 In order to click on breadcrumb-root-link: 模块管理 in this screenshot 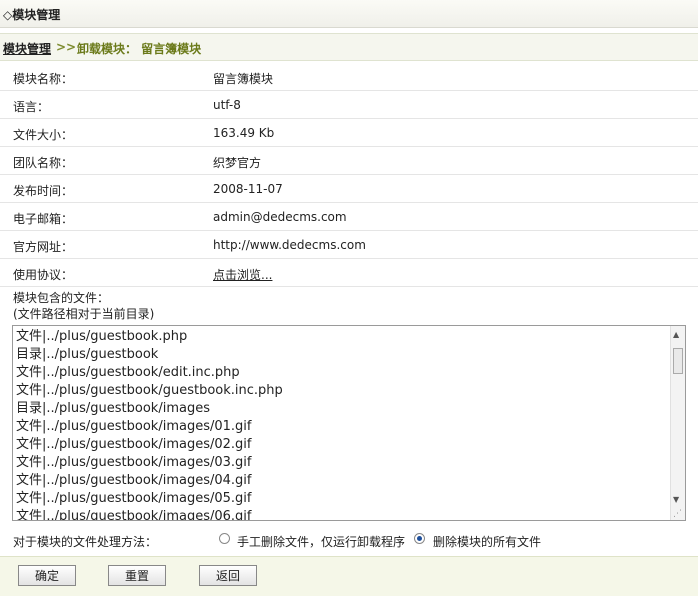, I will do `click(27, 48)`.